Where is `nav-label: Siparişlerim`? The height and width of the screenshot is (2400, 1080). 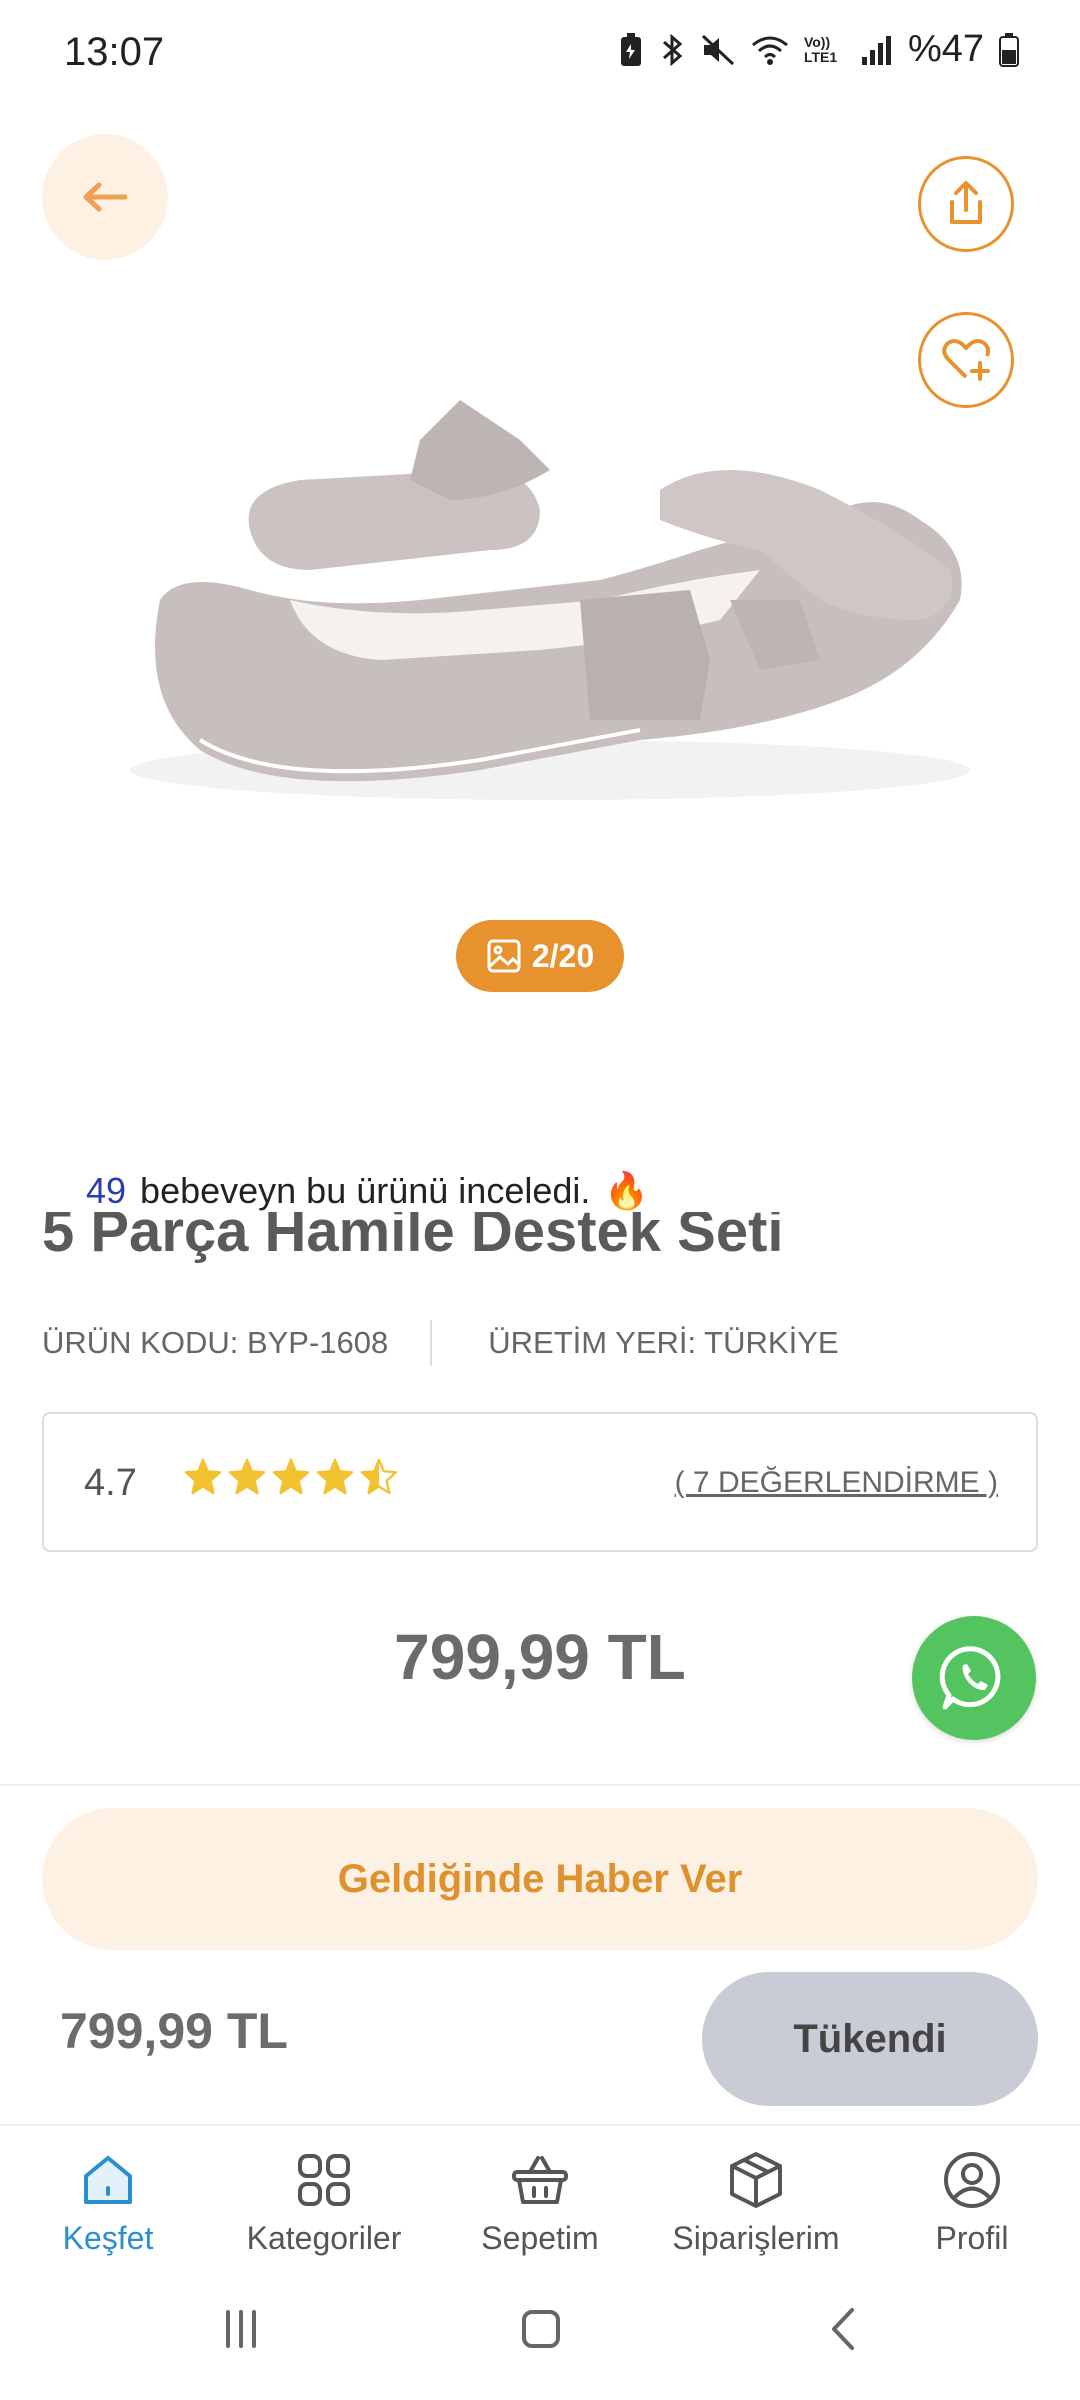
nav-label: Siparişlerim is located at coordinates (756, 2238).